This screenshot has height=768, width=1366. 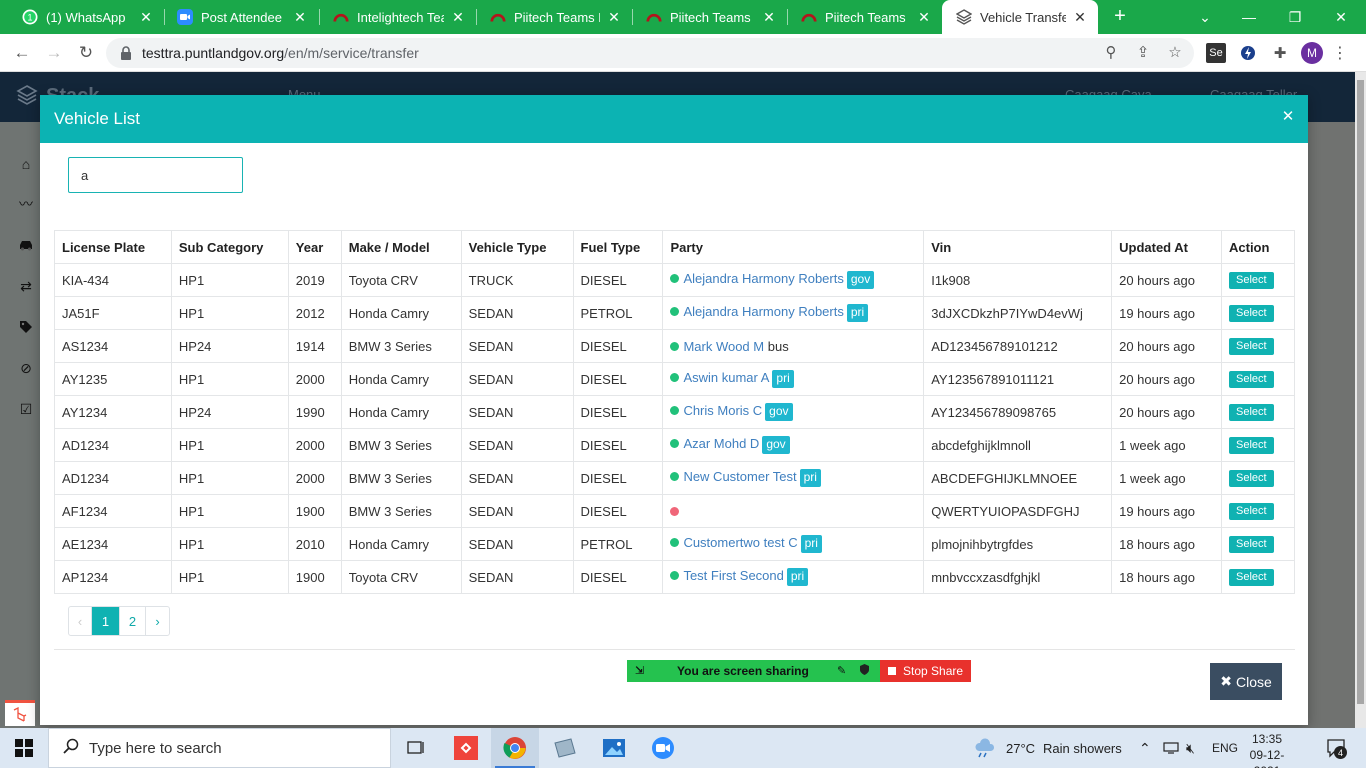 I want to click on brand-logo-icon, so click(x=27, y=95).